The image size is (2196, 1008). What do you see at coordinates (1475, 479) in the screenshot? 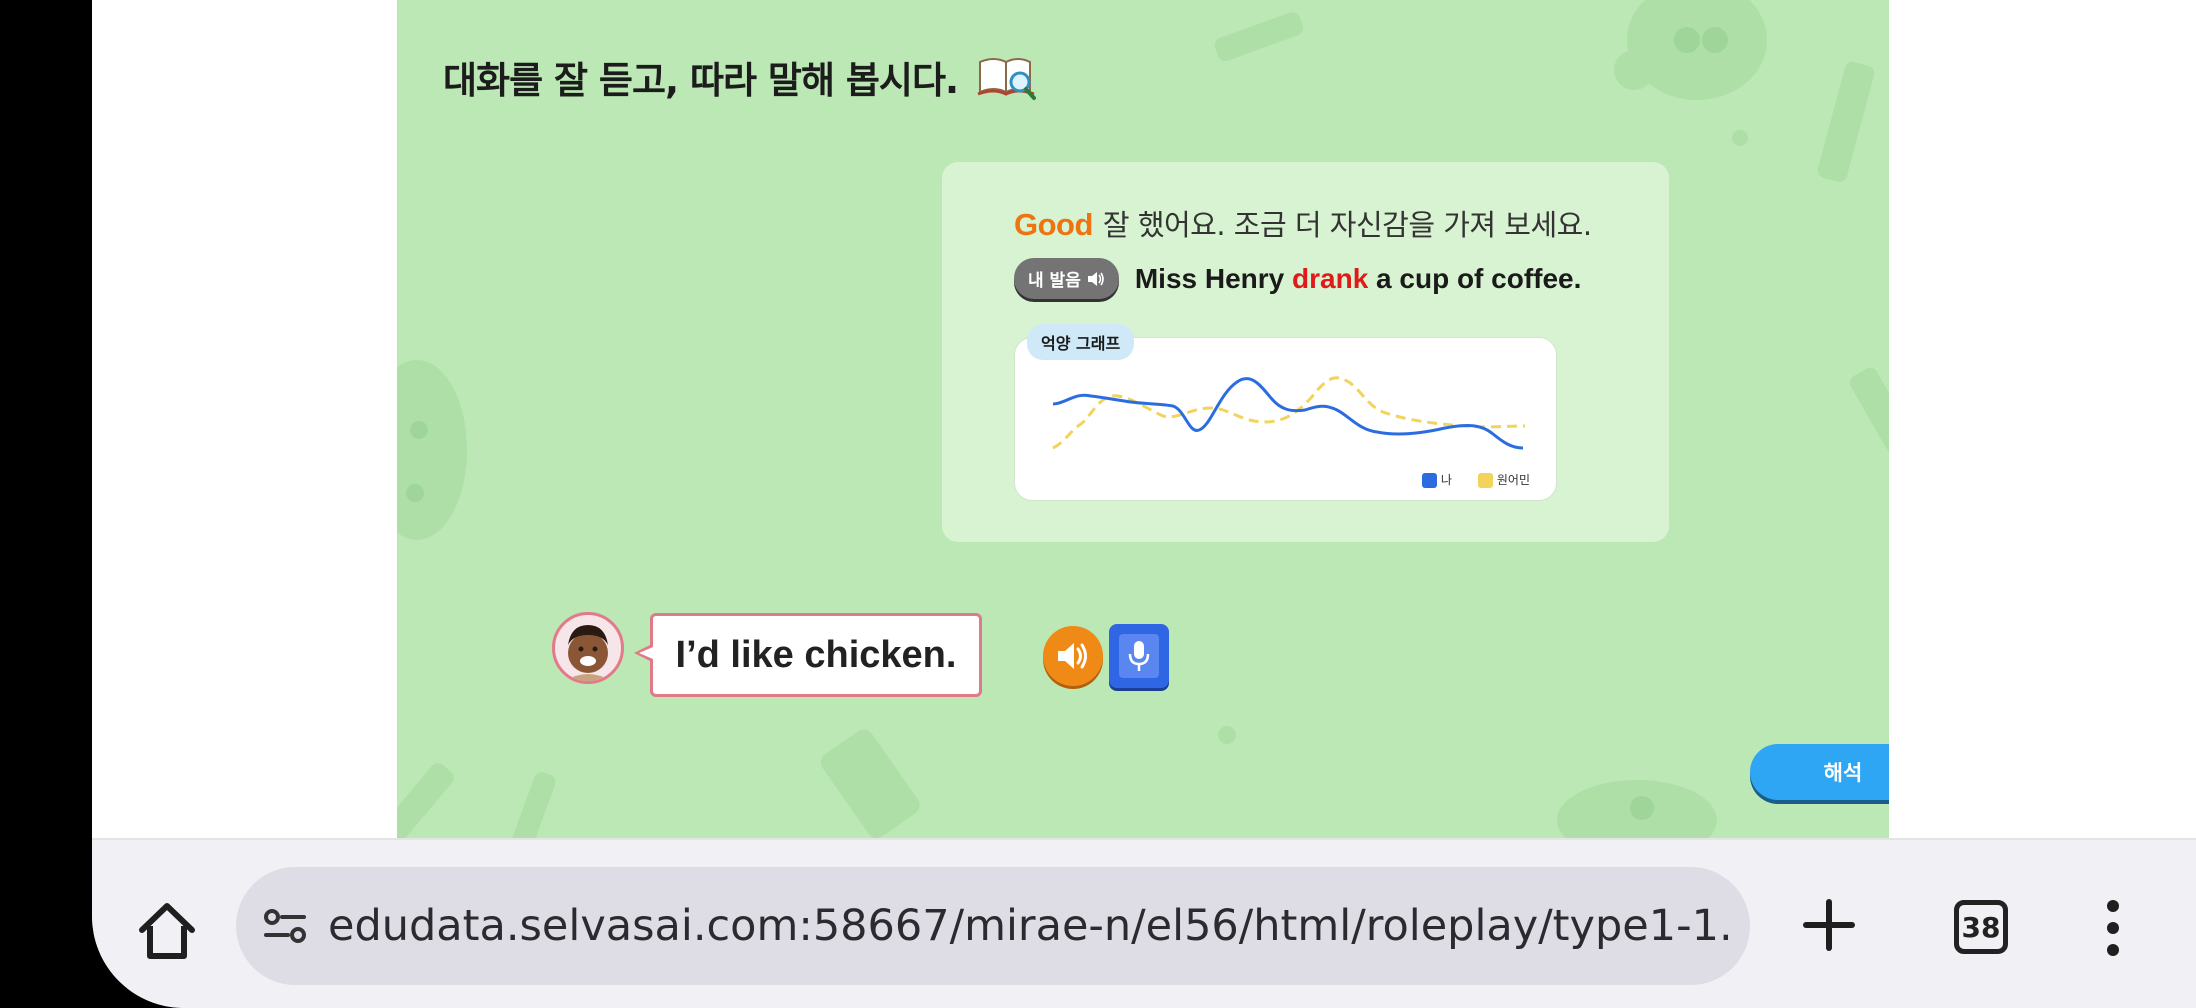
I see `graph-legend: 나 원어민` at bounding box center [1475, 479].